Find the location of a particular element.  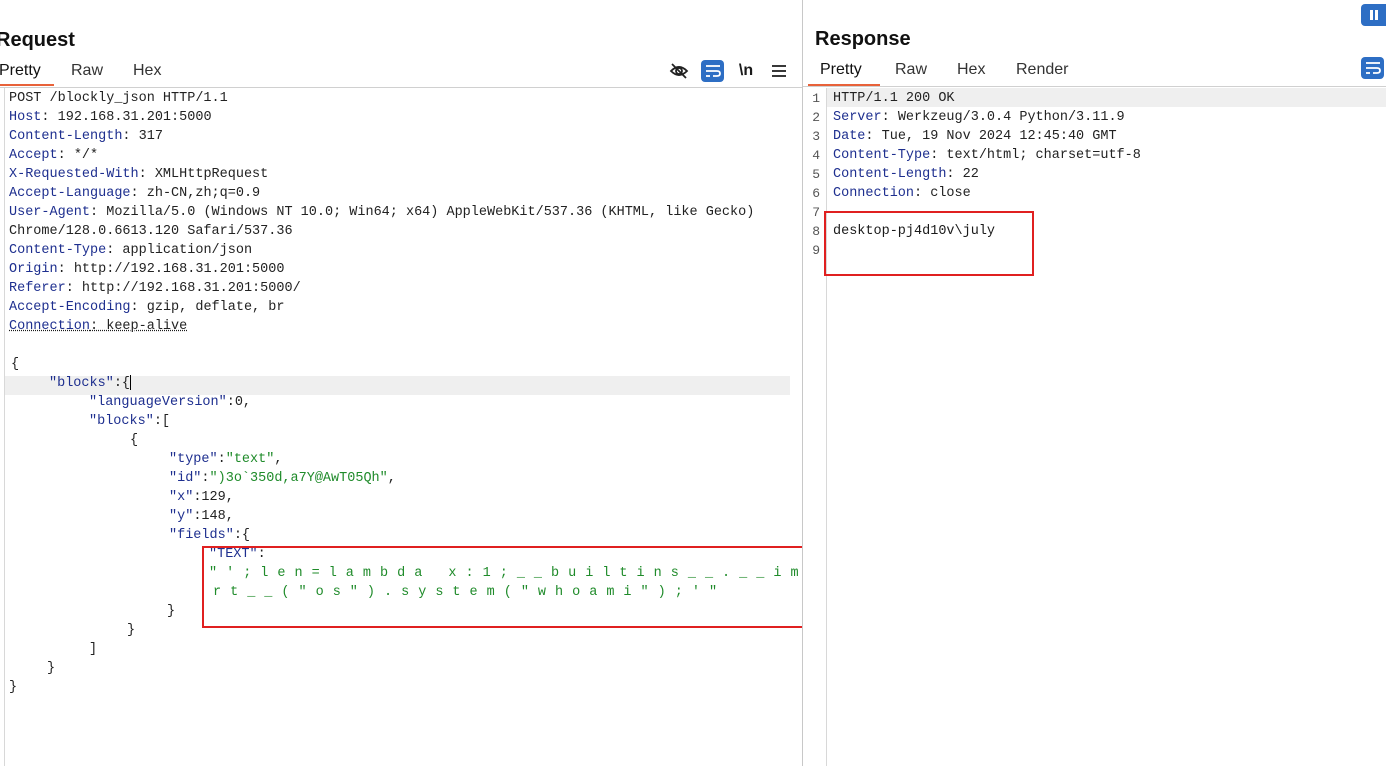

status-line: HTTP/1.1 200 OK is located at coordinates (894, 98).